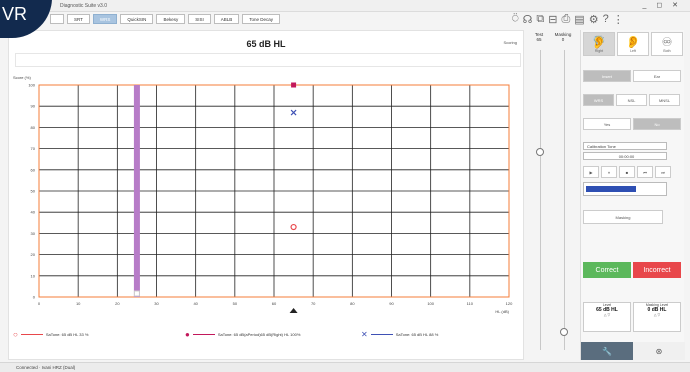 The image size is (690, 372). I want to click on ear-icon: ♾, so click(667, 42).